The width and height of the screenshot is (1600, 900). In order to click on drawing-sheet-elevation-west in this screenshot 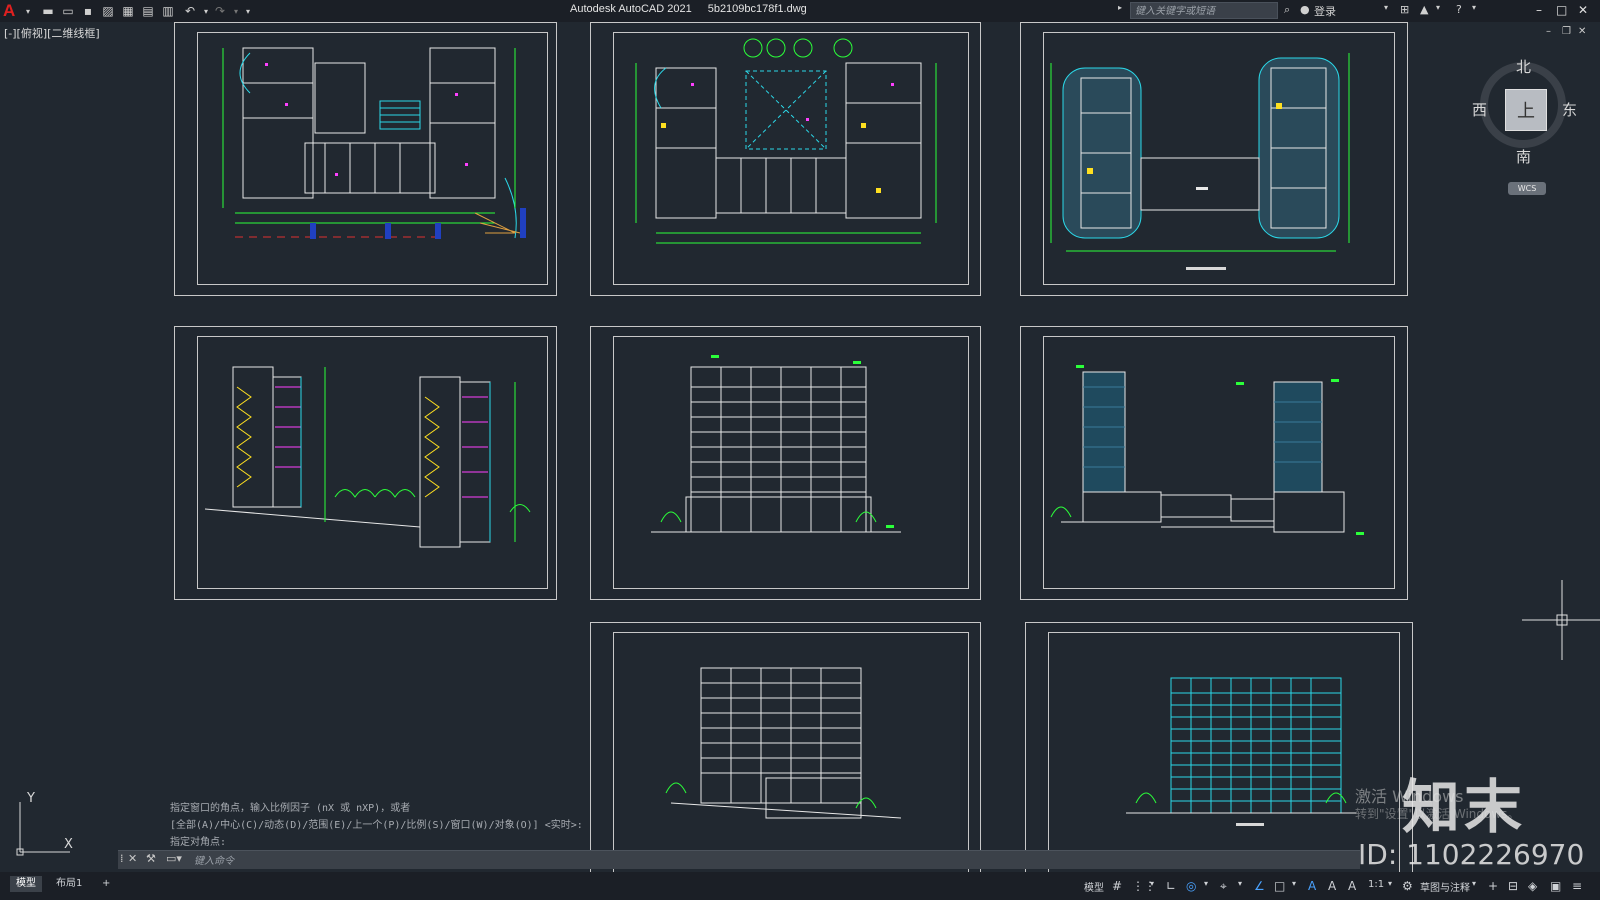, I will do `click(1219, 748)`.